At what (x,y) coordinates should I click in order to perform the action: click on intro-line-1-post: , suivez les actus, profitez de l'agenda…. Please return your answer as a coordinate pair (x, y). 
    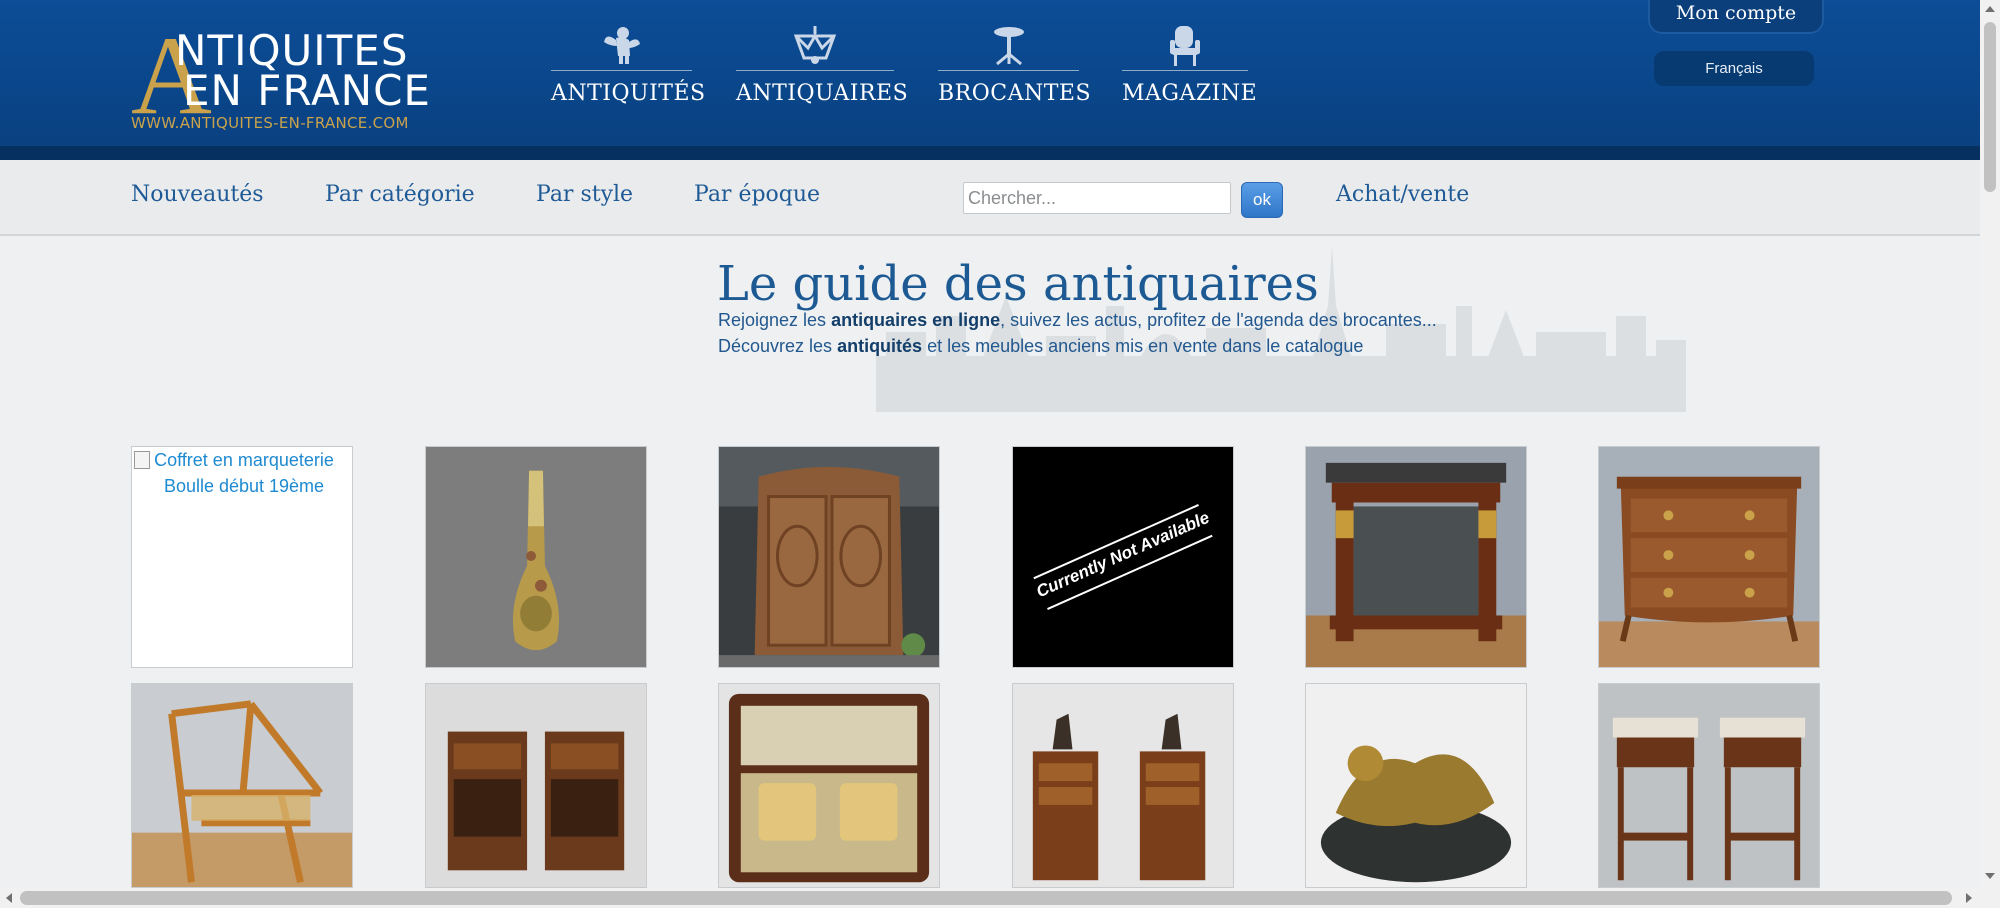
    Looking at the image, I should click on (1218, 320).